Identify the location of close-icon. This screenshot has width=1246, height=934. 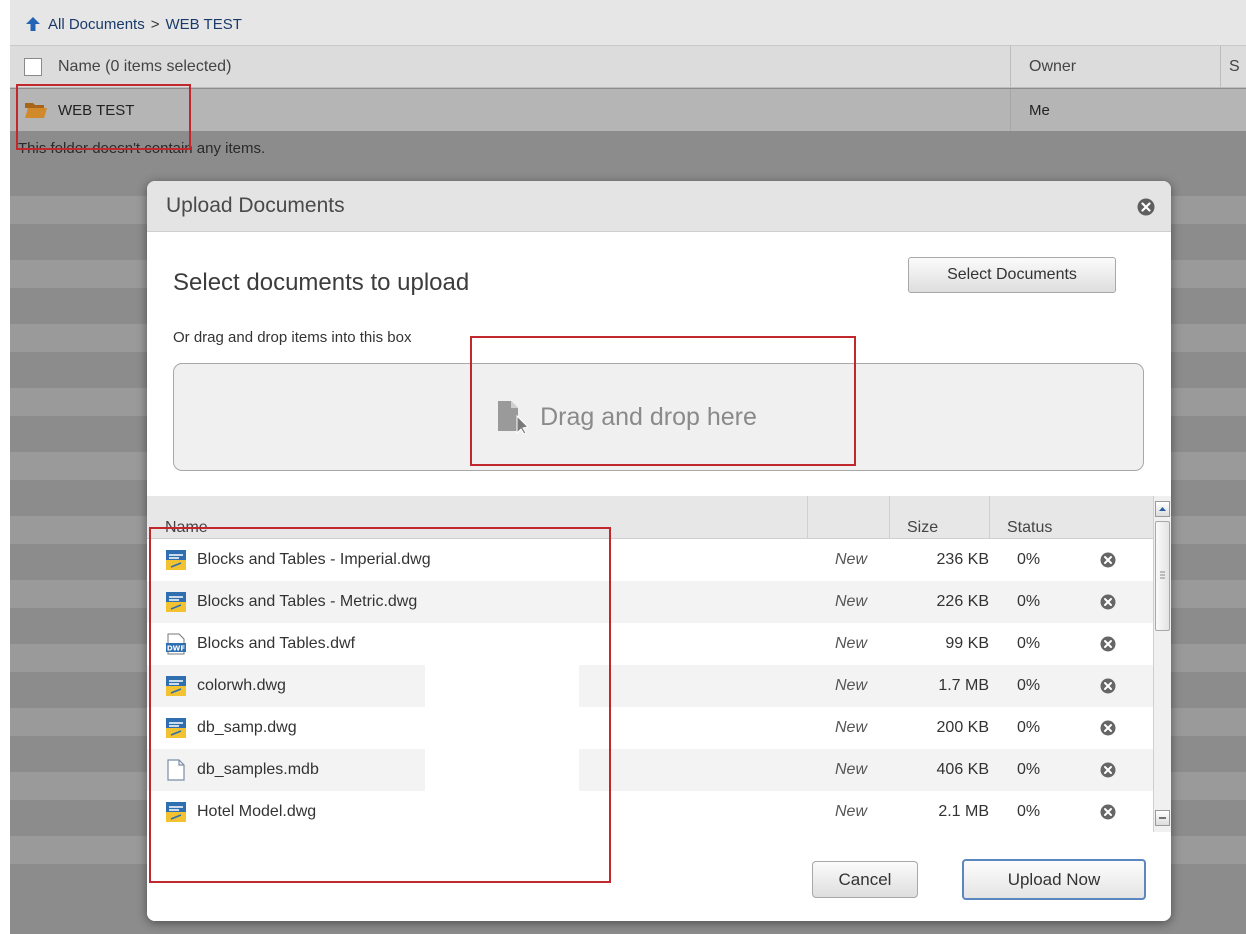
(1146, 207).